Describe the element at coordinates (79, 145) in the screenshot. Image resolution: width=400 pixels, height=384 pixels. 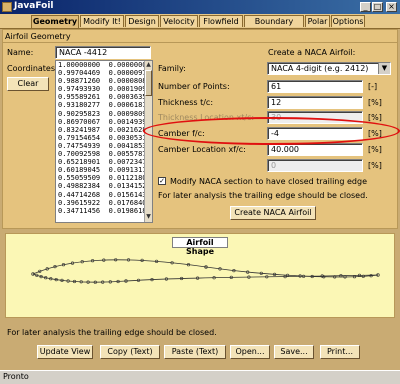
I see `x-coordinate: 0.74754939` at that location.